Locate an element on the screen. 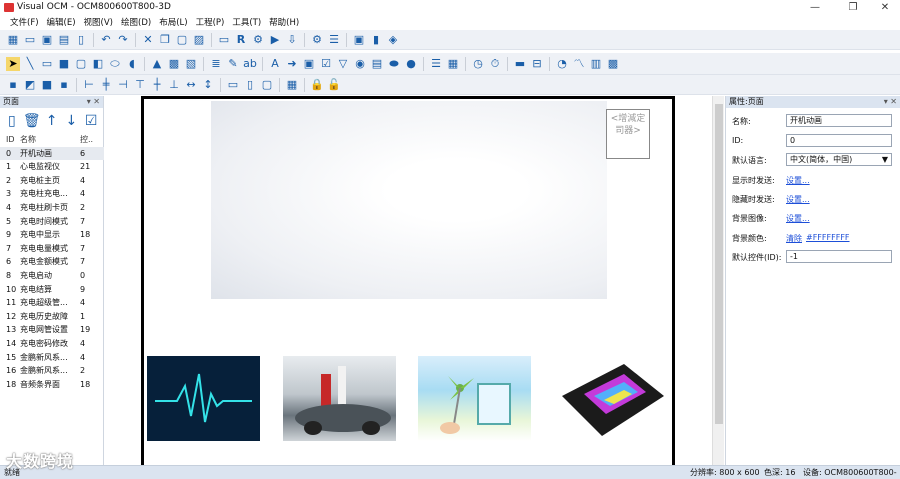 The width and height of the screenshot is (900, 479). fill-rect-icon: ■ is located at coordinates (64, 64).